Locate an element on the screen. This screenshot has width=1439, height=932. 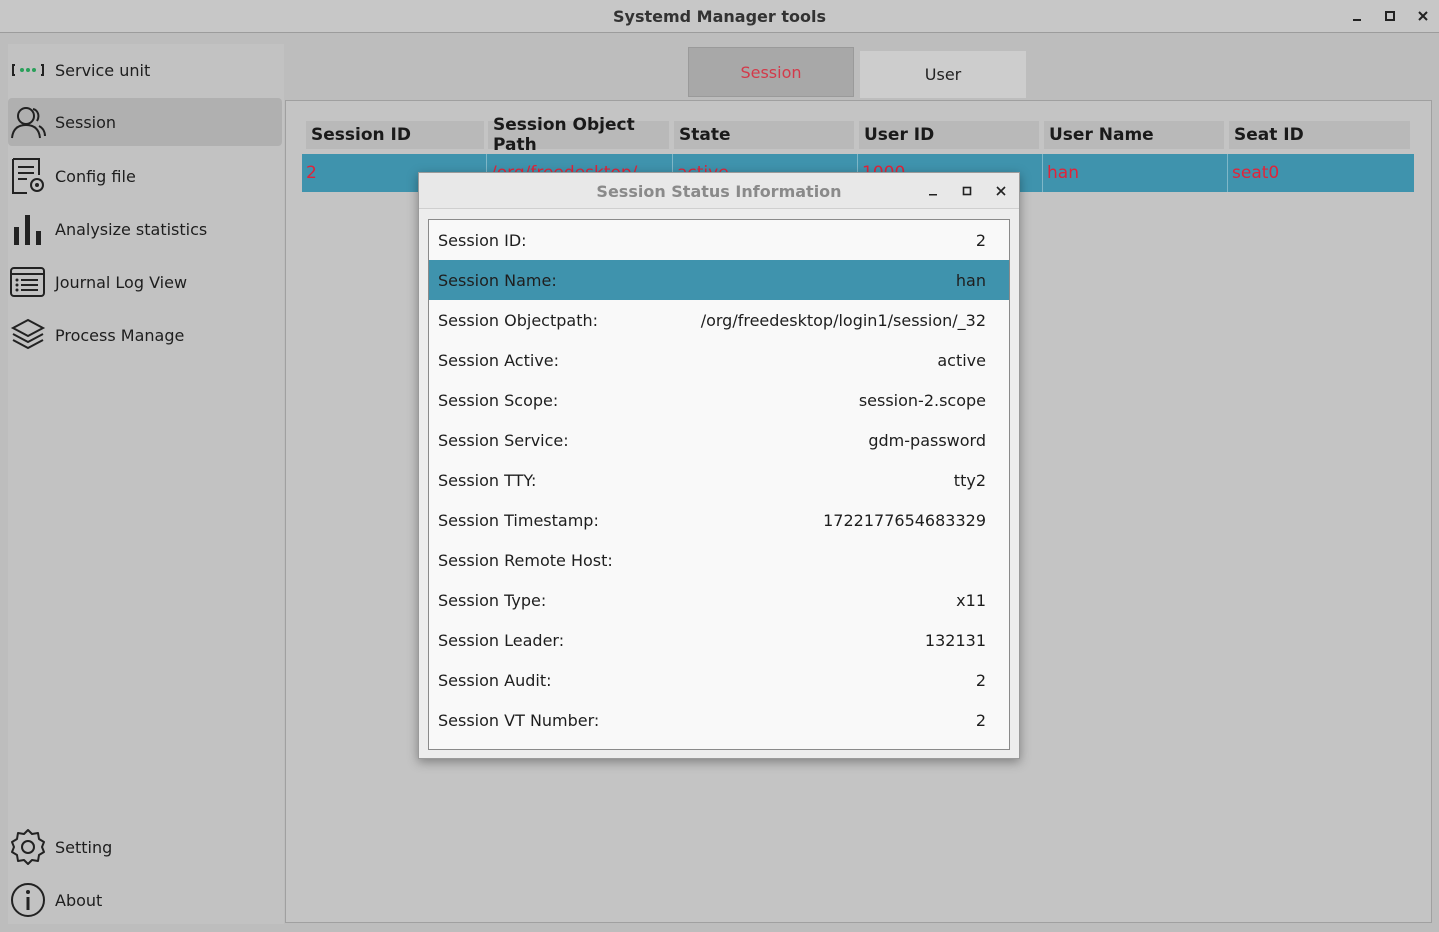
window-titlebar: Systemd Manager tools is located at coordinates (719, 16).